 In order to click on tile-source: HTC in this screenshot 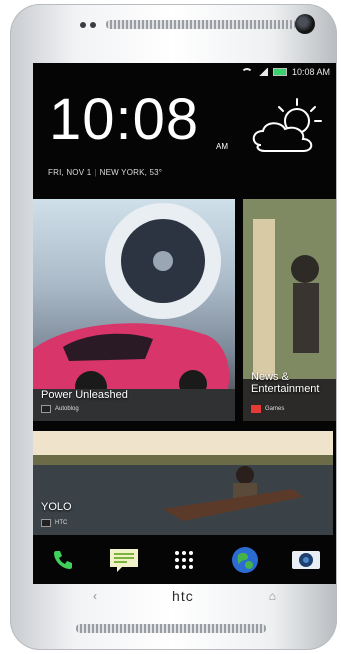, I will do `click(54, 523)`.